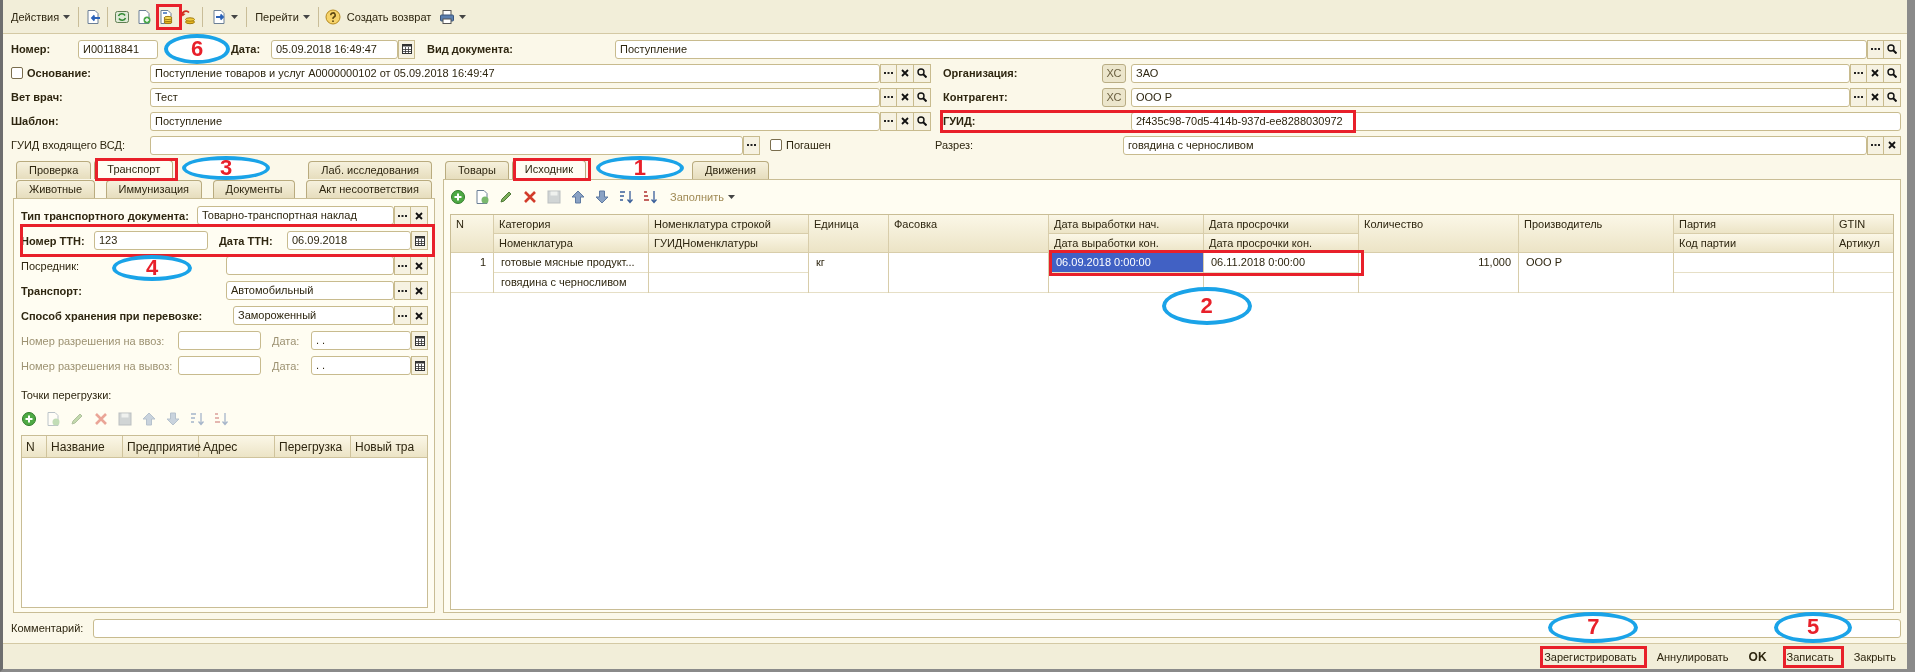 This screenshot has height=672, width=1915. Describe the element at coordinates (1490, 97) in the screenshot. I see `text-field: ООО Р` at that location.